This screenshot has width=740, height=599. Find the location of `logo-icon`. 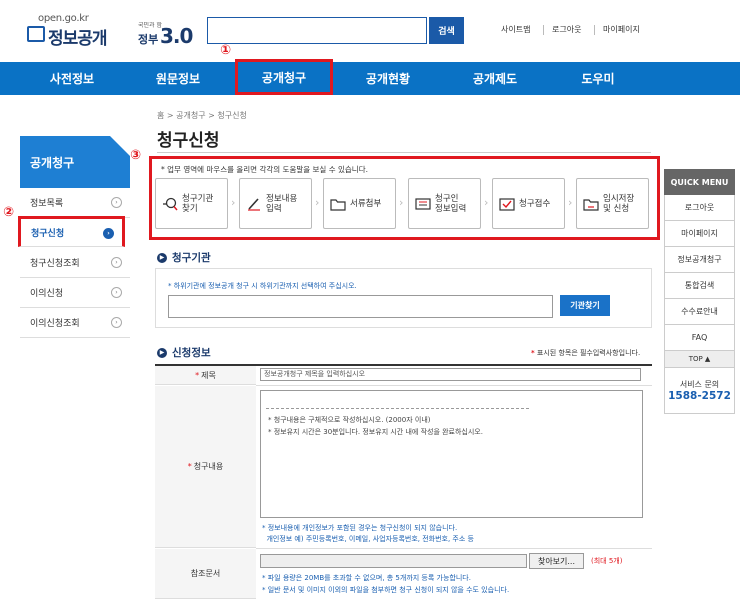

logo-icon is located at coordinates (36, 34).